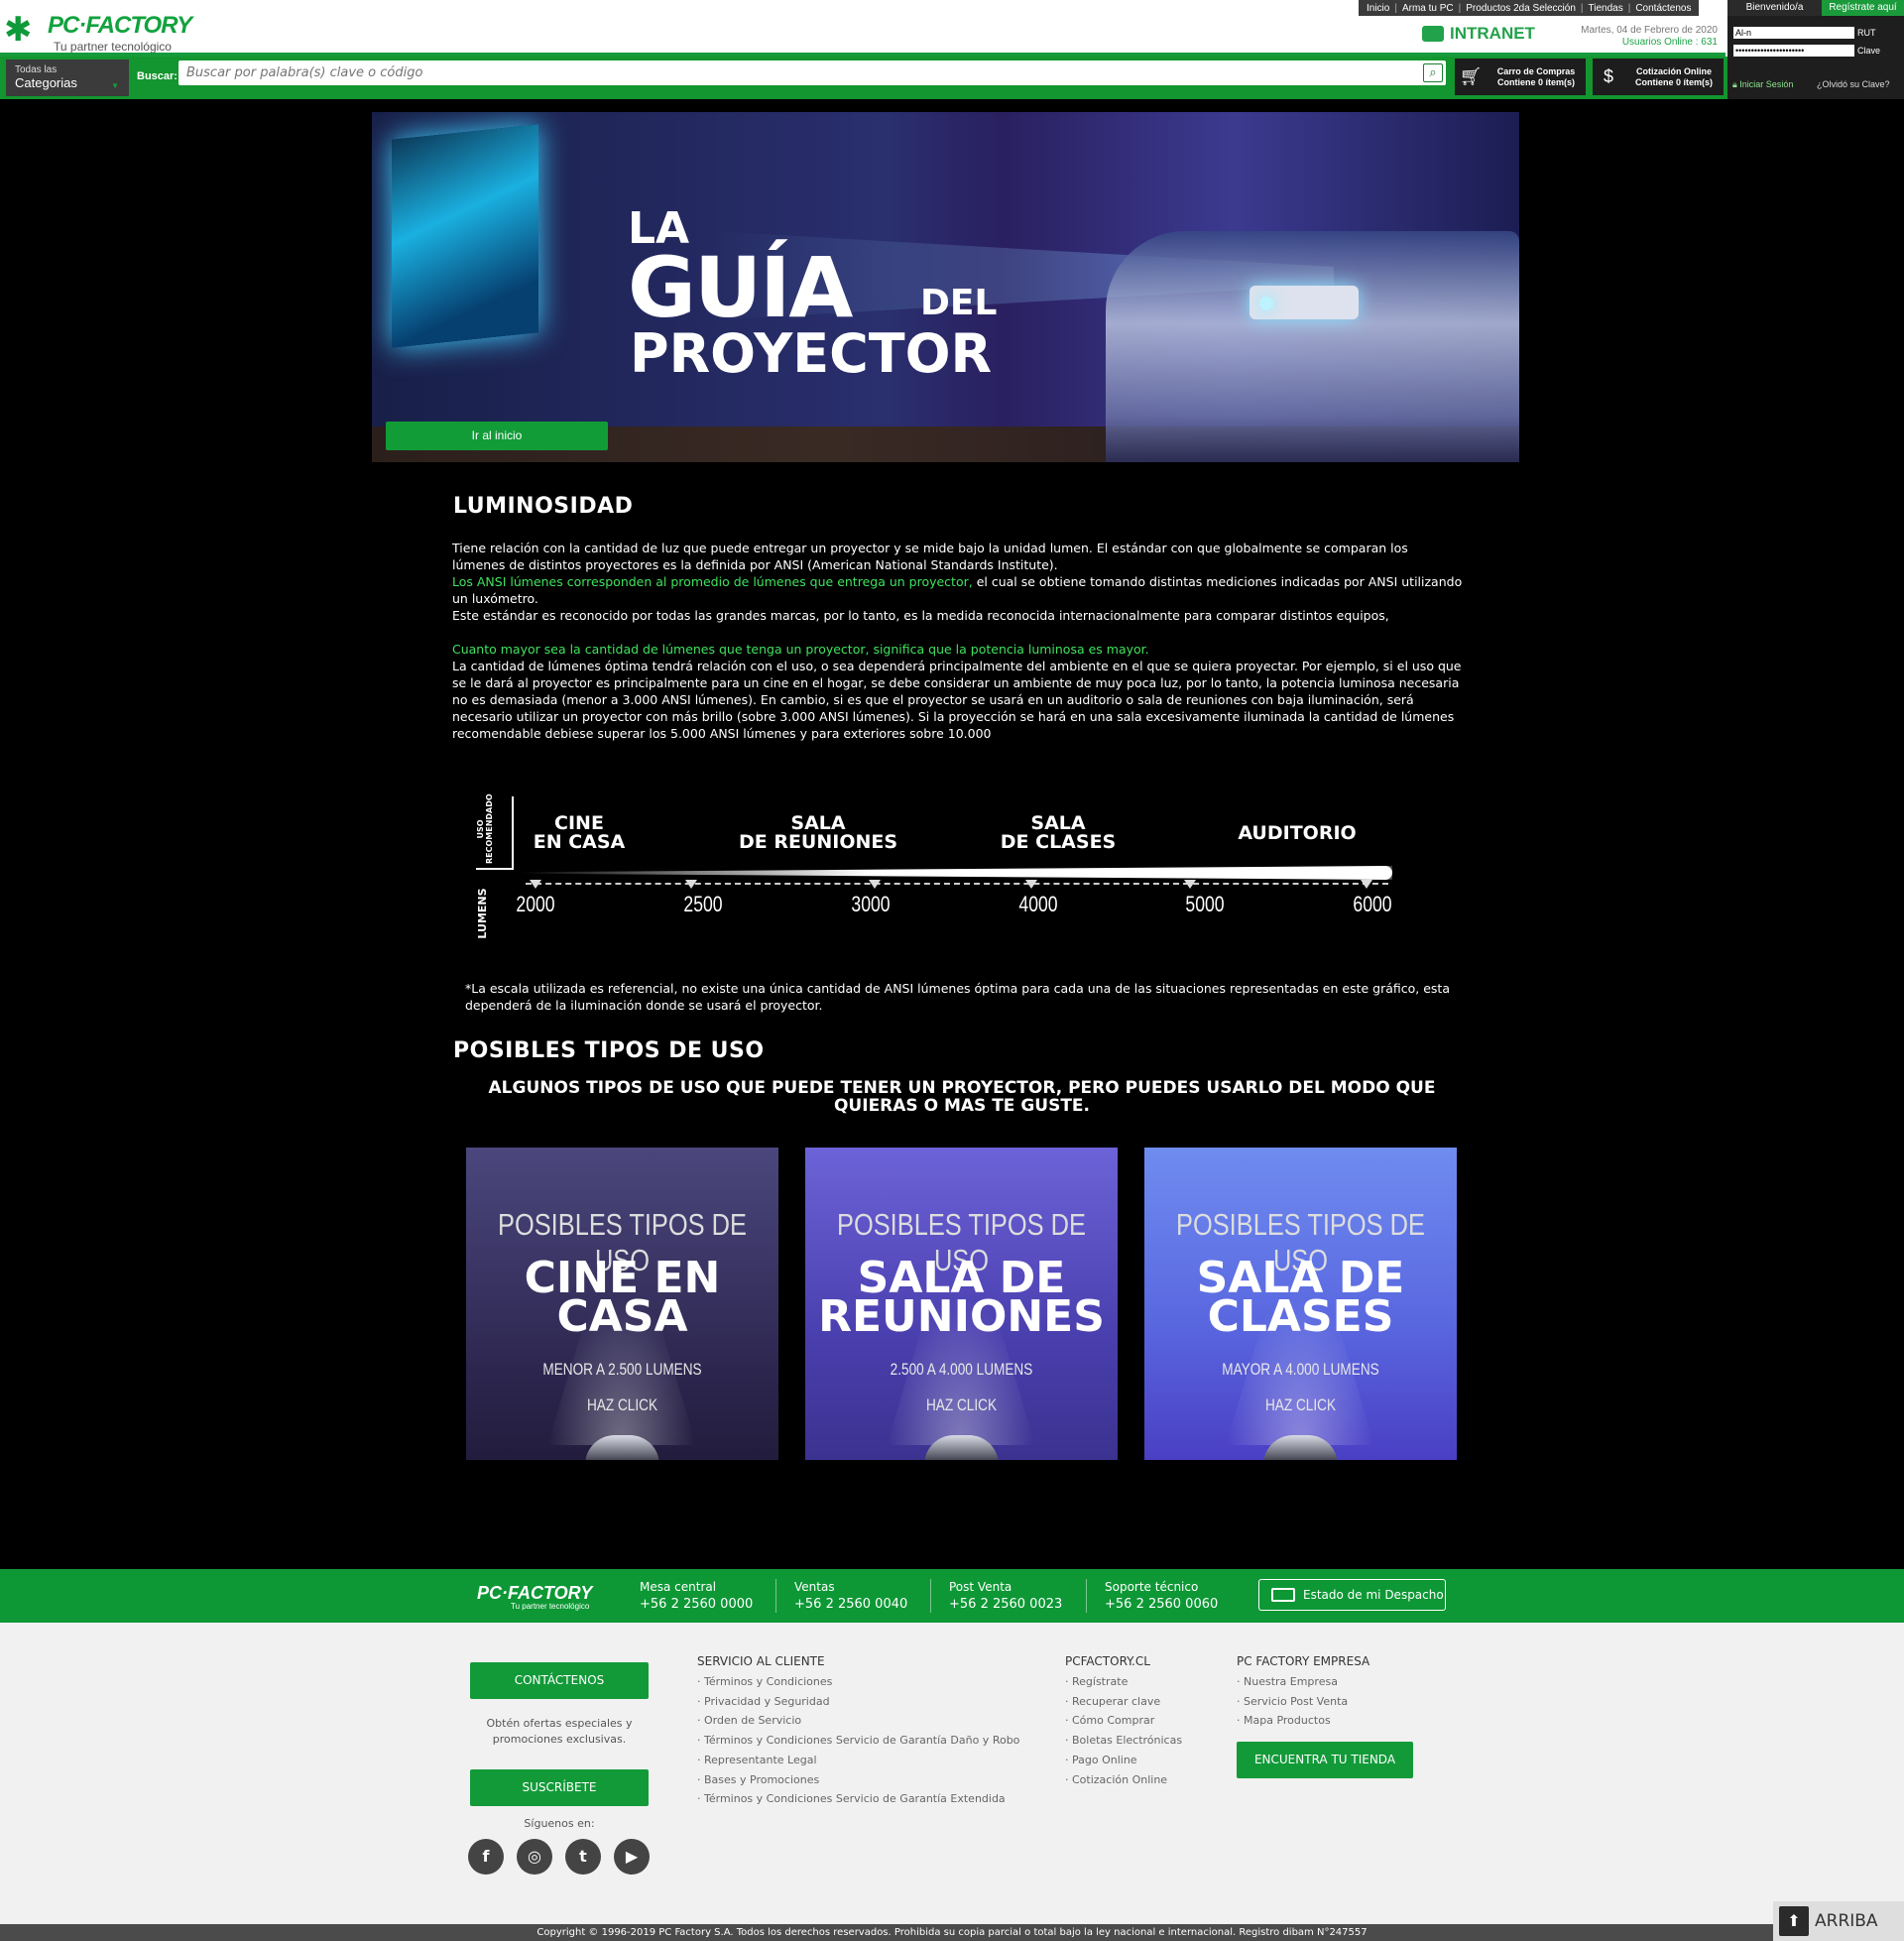  What do you see at coordinates (486, 1857) in the screenshot?
I see `facebook-icon: f` at bounding box center [486, 1857].